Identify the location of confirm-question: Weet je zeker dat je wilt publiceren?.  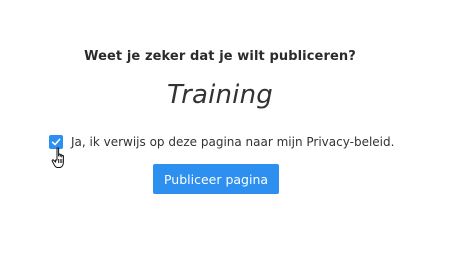
(220, 56).